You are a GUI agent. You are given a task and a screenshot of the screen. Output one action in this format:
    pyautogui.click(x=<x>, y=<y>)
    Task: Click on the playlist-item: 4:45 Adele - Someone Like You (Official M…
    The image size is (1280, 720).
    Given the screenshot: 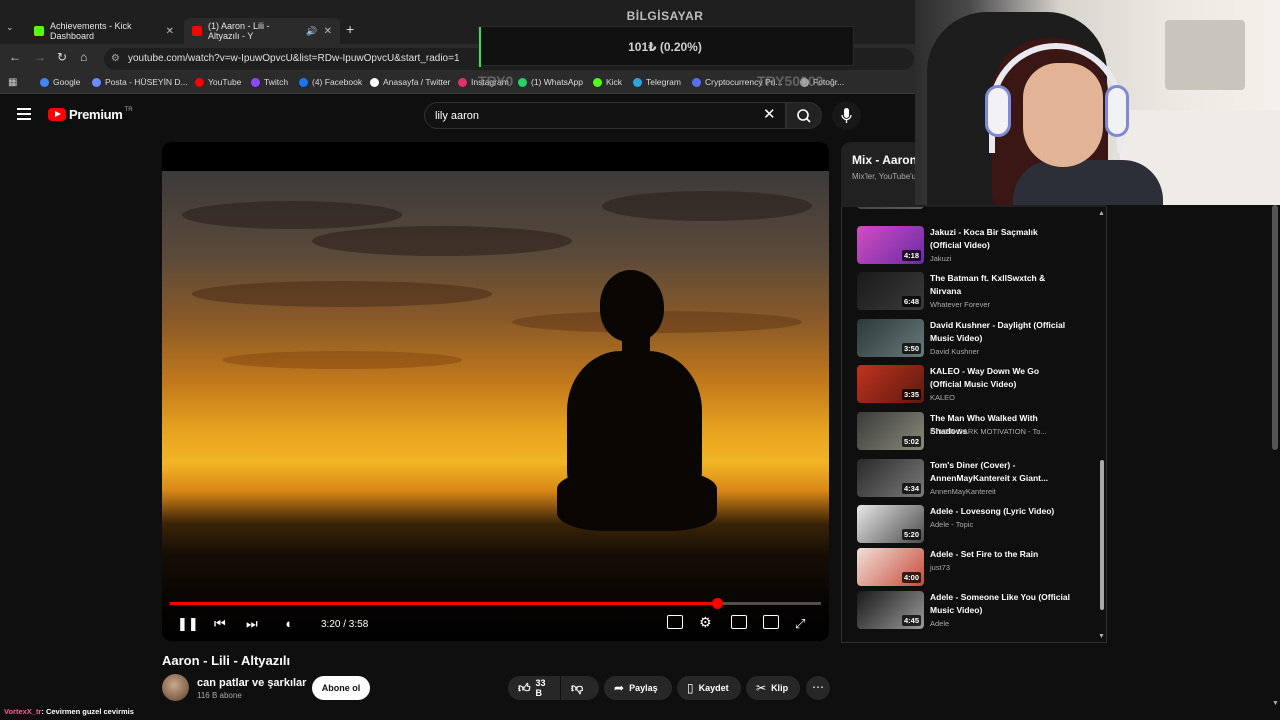 What is the action you would take?
    pyautogui.click(x=979, y=611)
    